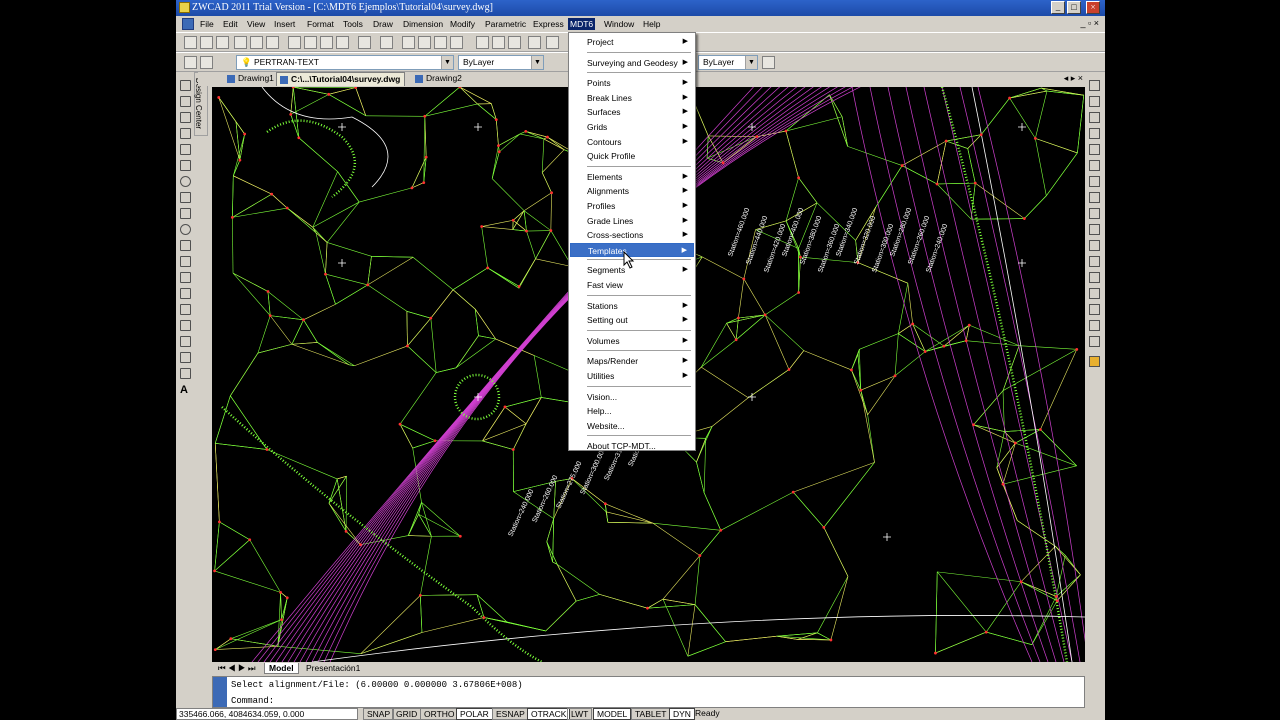 The height and width of the screenshot is (720, 1280). What do you see at coordinates (619, 24) in the screenshot?
I see `menu-window: Window` at bounding box center [619, 24].